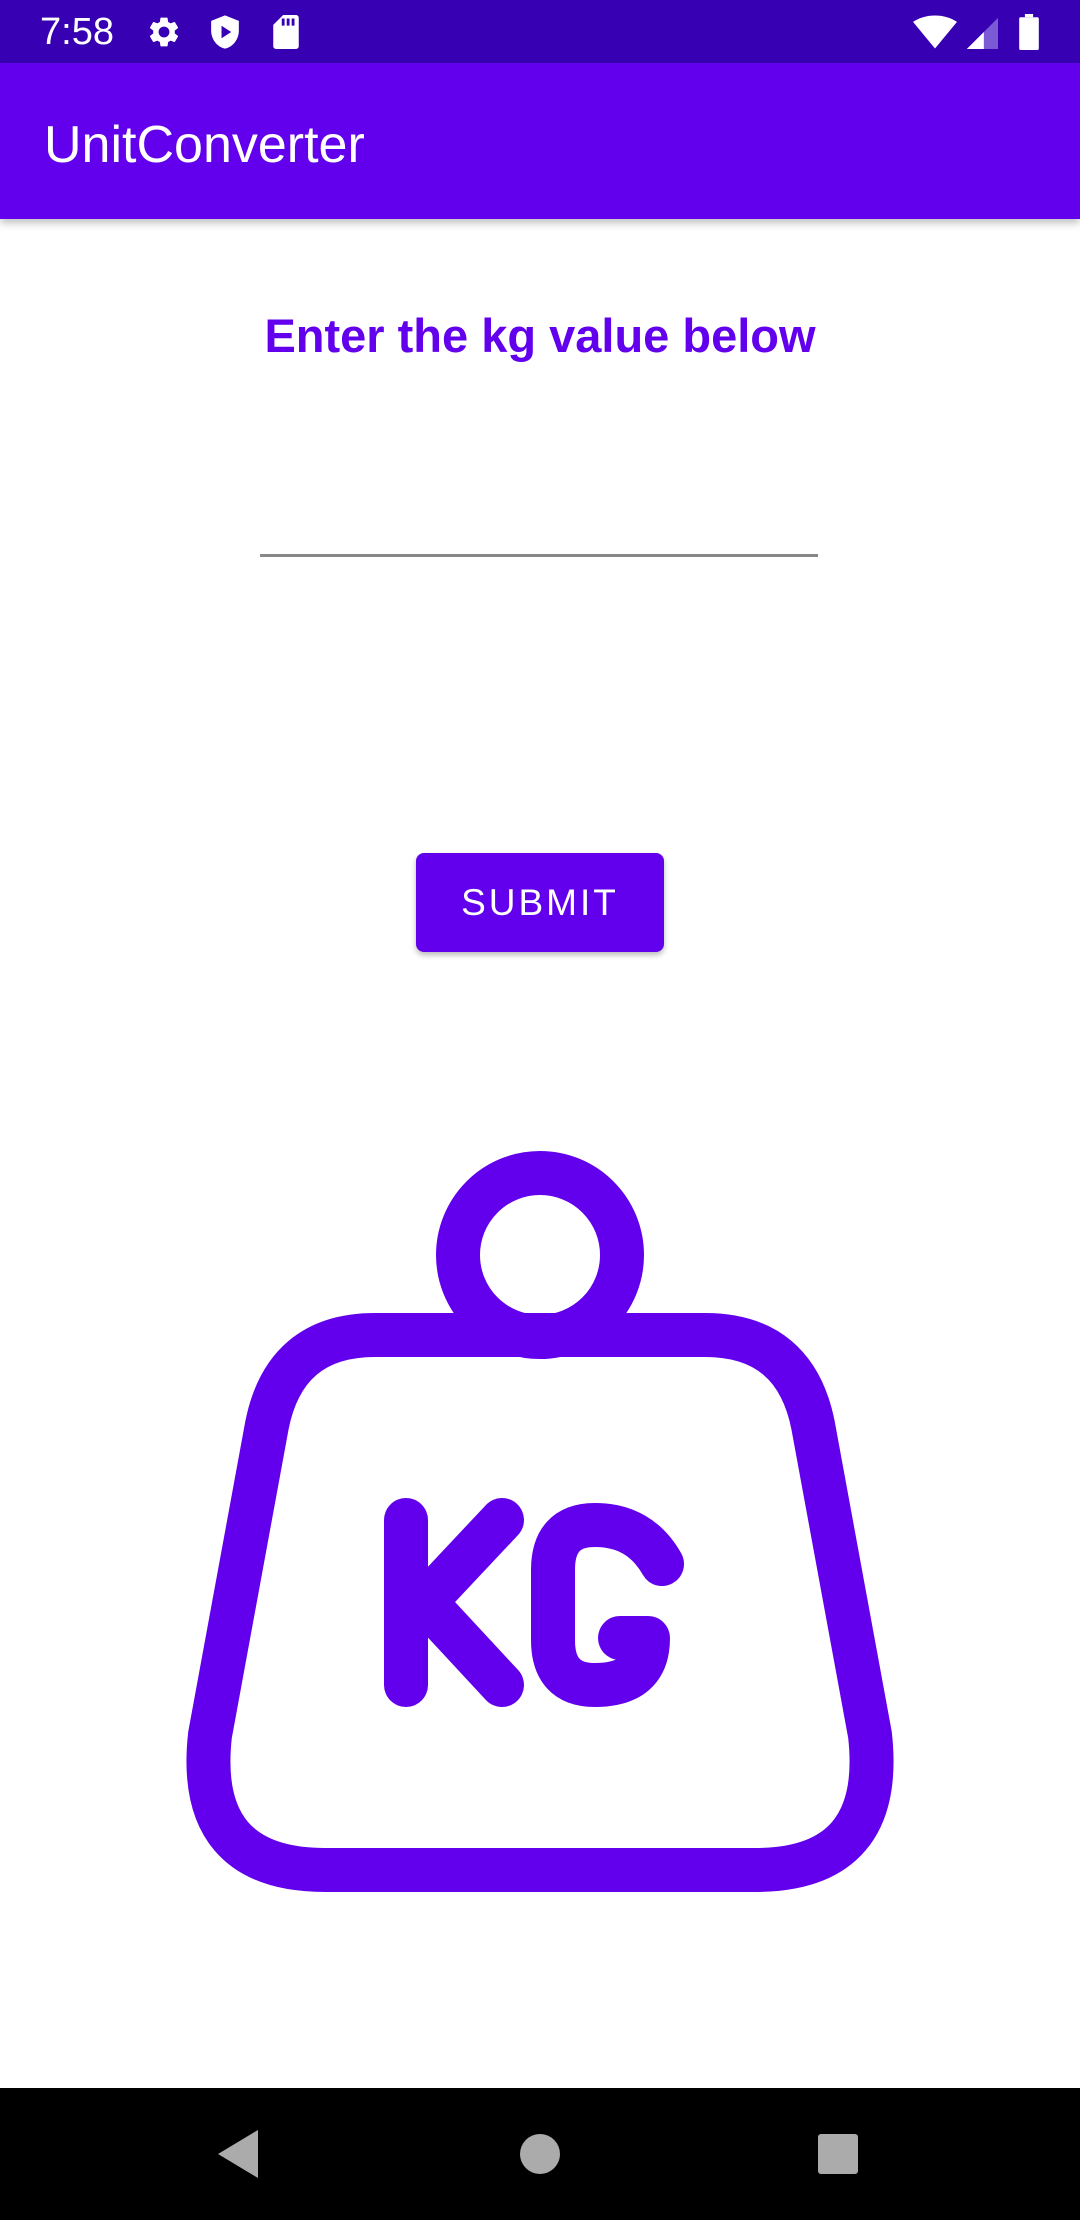 The height and width of the screenshot is (2220, 1080). Describe the element at coordinates (540, 31) in the screenshot. I see `status-bar: 7:58` at that location.